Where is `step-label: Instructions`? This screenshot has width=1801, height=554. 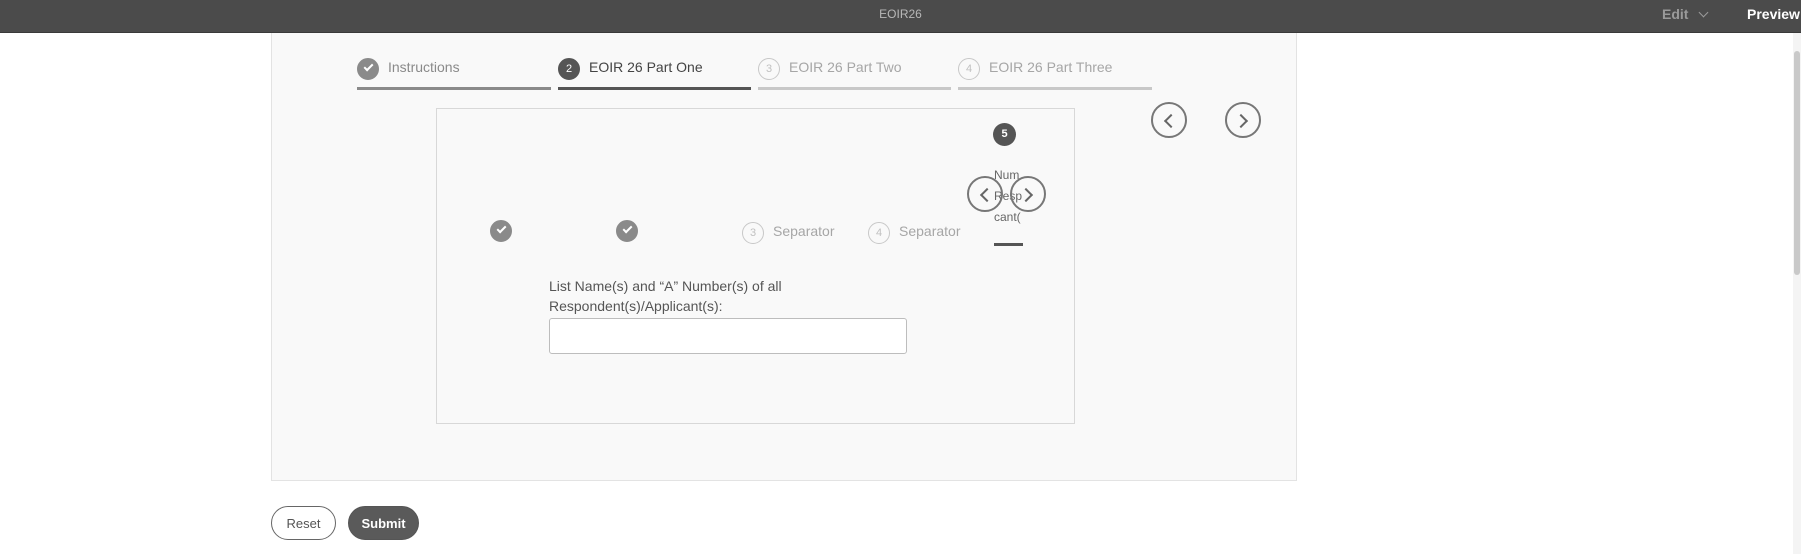
step-label: Instructions is located at coordinates (424, 67).